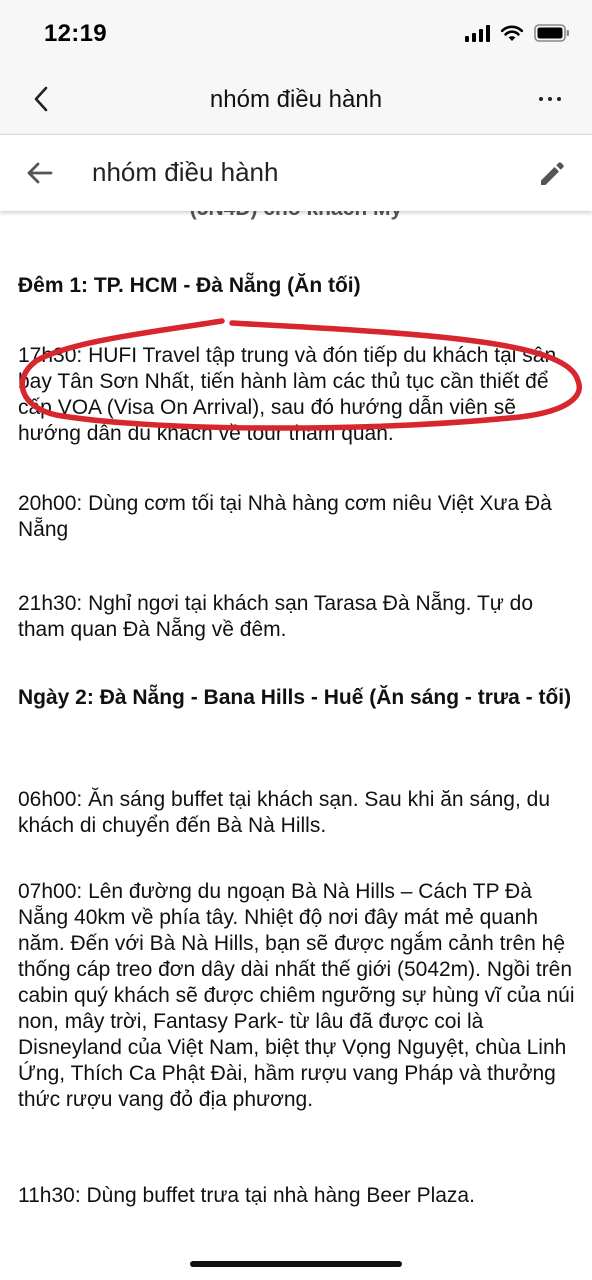 Image resolution: width=592 pixels, height=1280 pixels. What do you see at coordinates (296, 1256) in the screenshot?
I see `home-indicator-area` at bounding box center [296, 1256].